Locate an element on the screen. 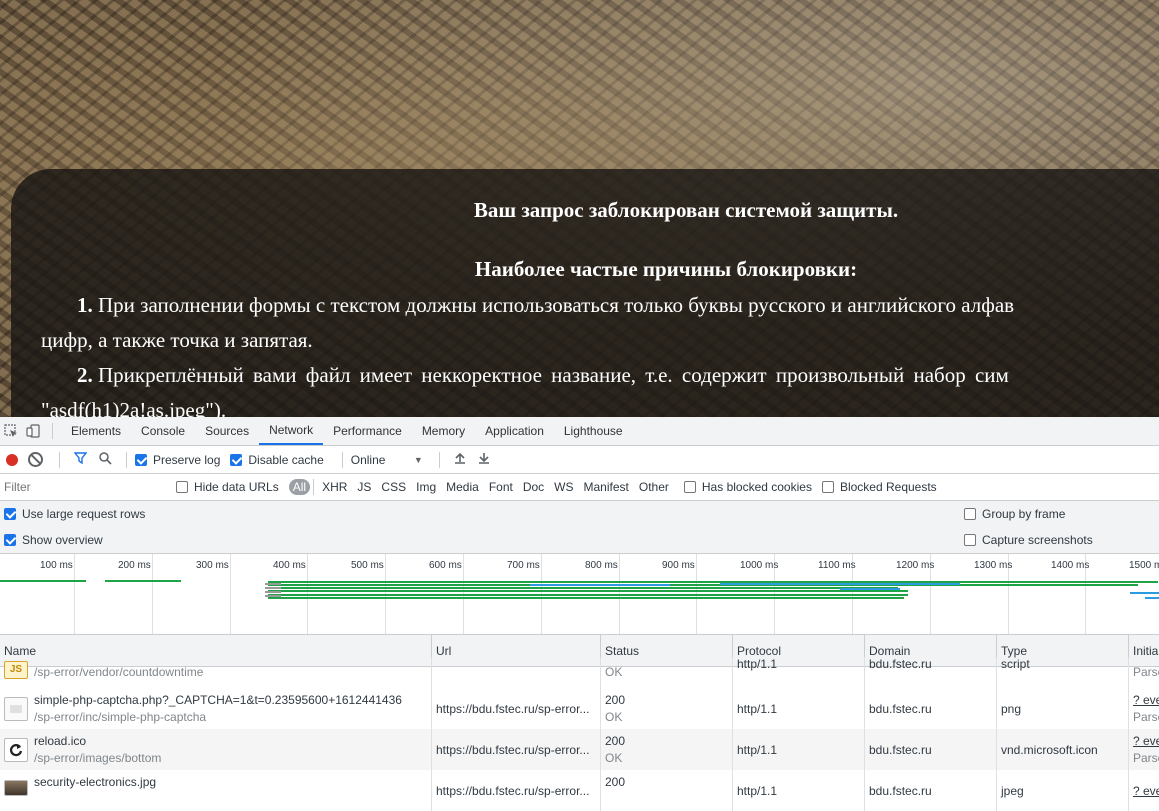 The image size is (1159, 811). filter-input is located at coordinates (83, 487).